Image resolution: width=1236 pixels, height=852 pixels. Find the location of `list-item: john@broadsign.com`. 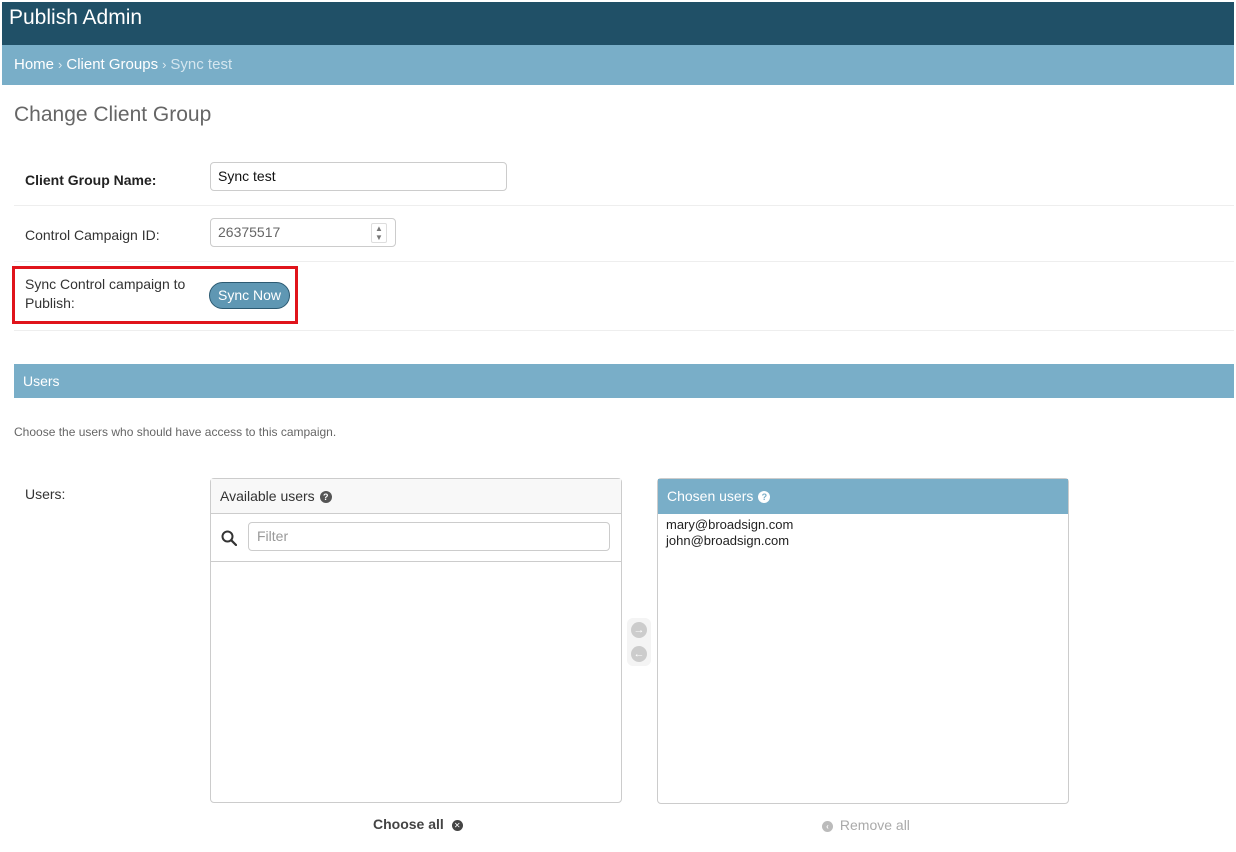

list-item: john@broadsign.com is located at coordinates (863, 541).